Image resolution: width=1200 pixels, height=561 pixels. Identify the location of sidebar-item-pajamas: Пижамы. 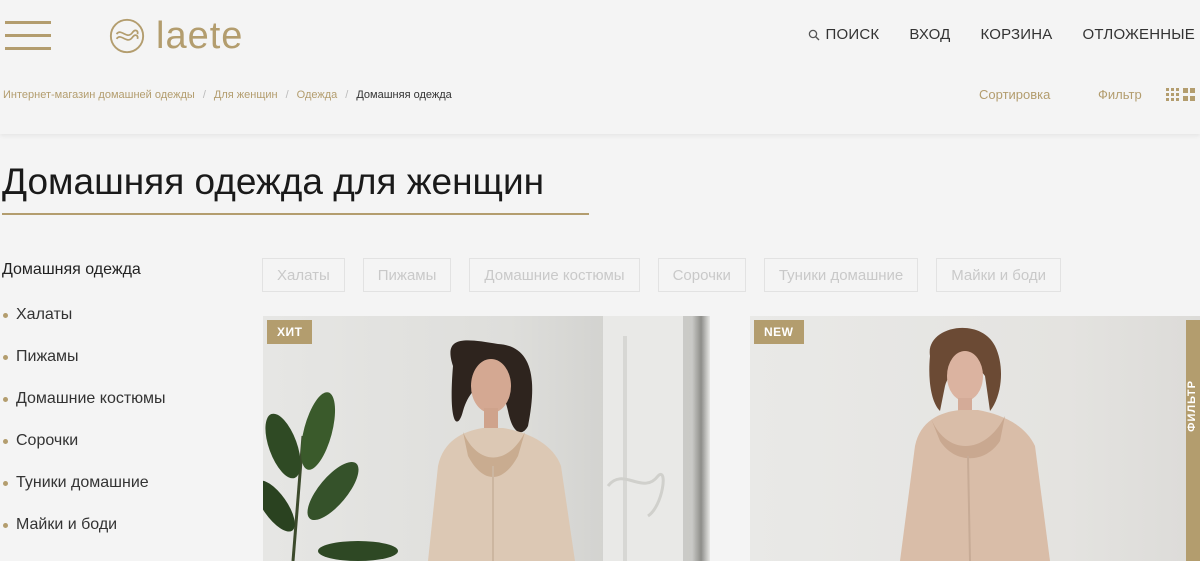
(84, 369).